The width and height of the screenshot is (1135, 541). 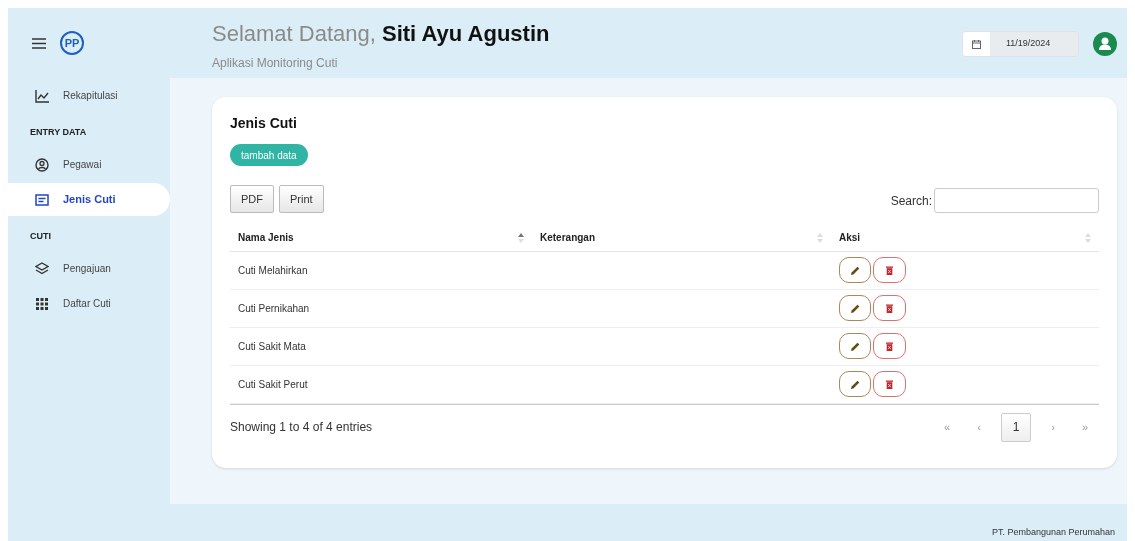 I want to click on app-subtitle: Aplikasi Monitoring Cuti, so click(x=275, y=63).